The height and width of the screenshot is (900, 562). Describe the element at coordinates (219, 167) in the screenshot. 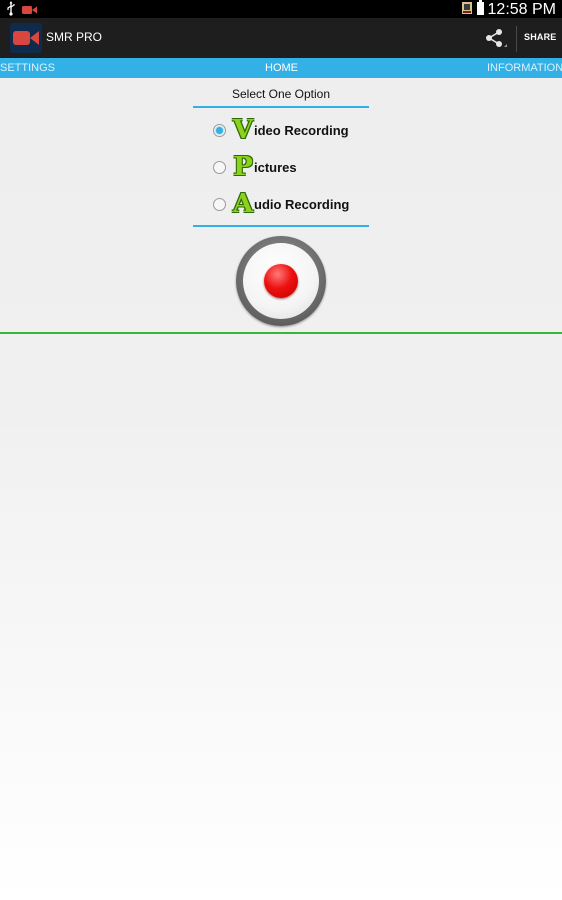

I see `radio-pictures` at that location.